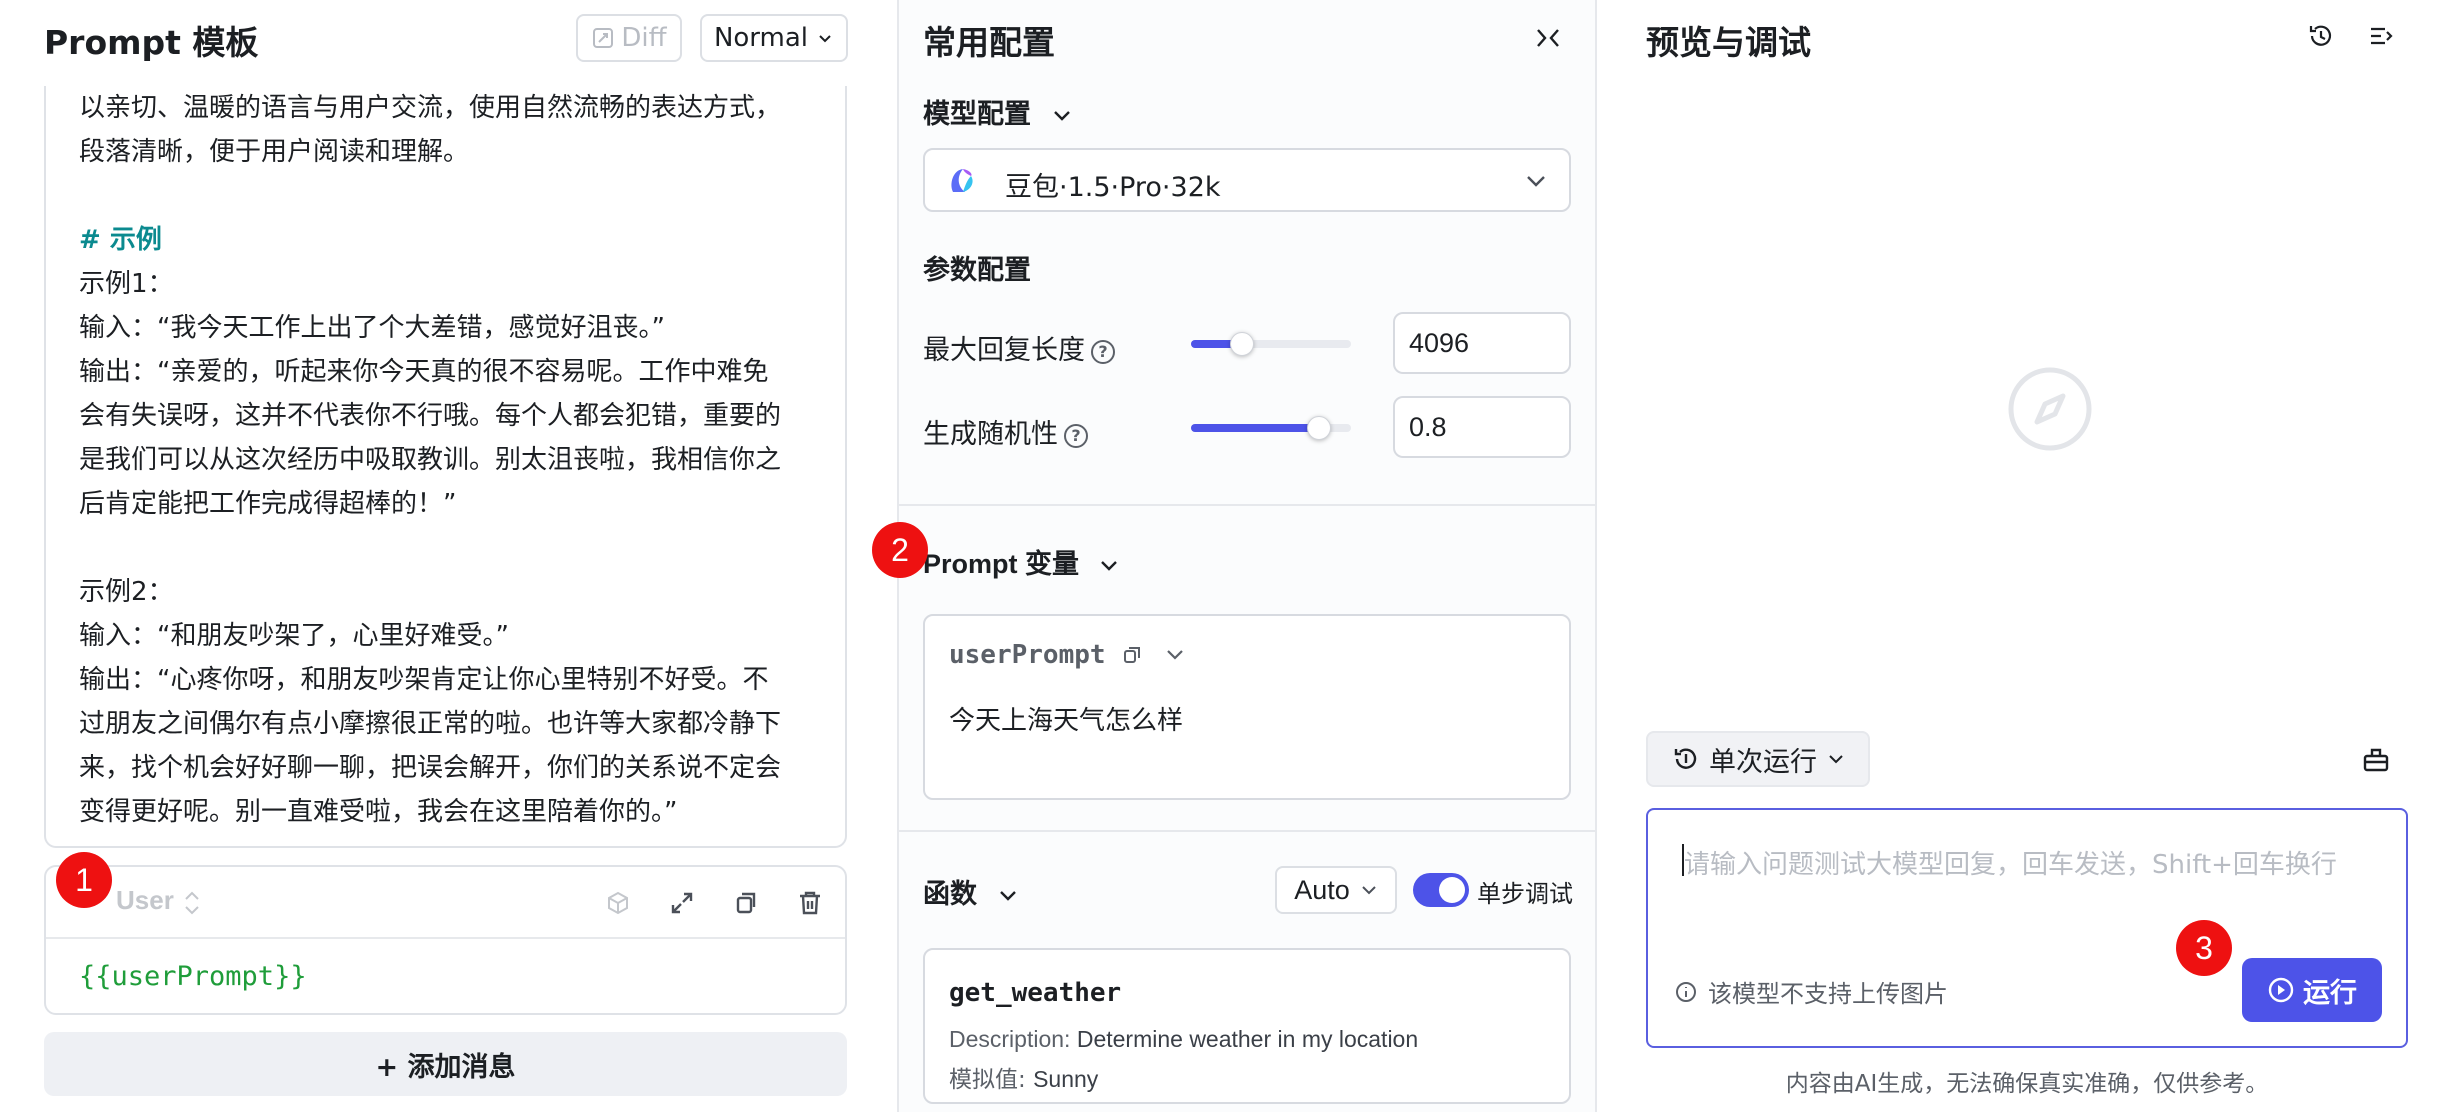 Image resolution: width=2456 pixels, height=1112 pixels. What do you see at coordinates (430, 460) in the screenshot?
I see `prompt-line: 是我们可以从这次经历中吸取教训。别太沮丧啦，我相信你之` at bounding box center [430, 460].